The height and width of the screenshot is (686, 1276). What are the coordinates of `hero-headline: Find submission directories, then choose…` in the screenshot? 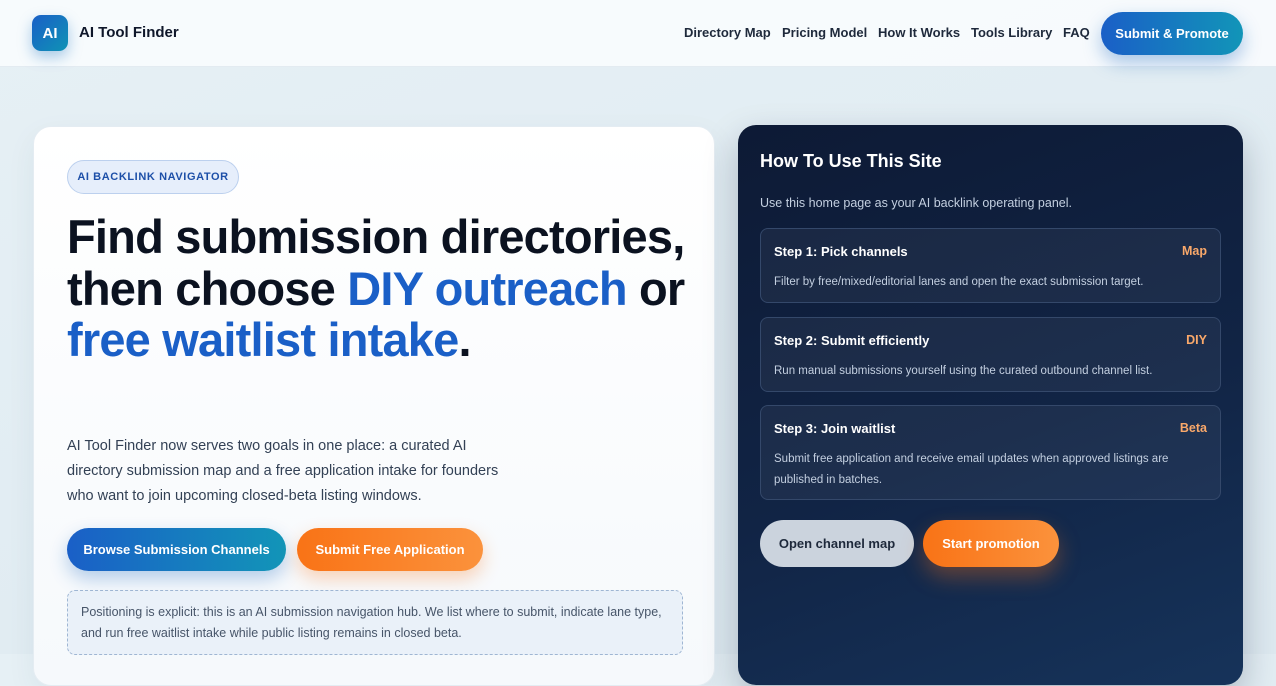 It's located at (377, 288).